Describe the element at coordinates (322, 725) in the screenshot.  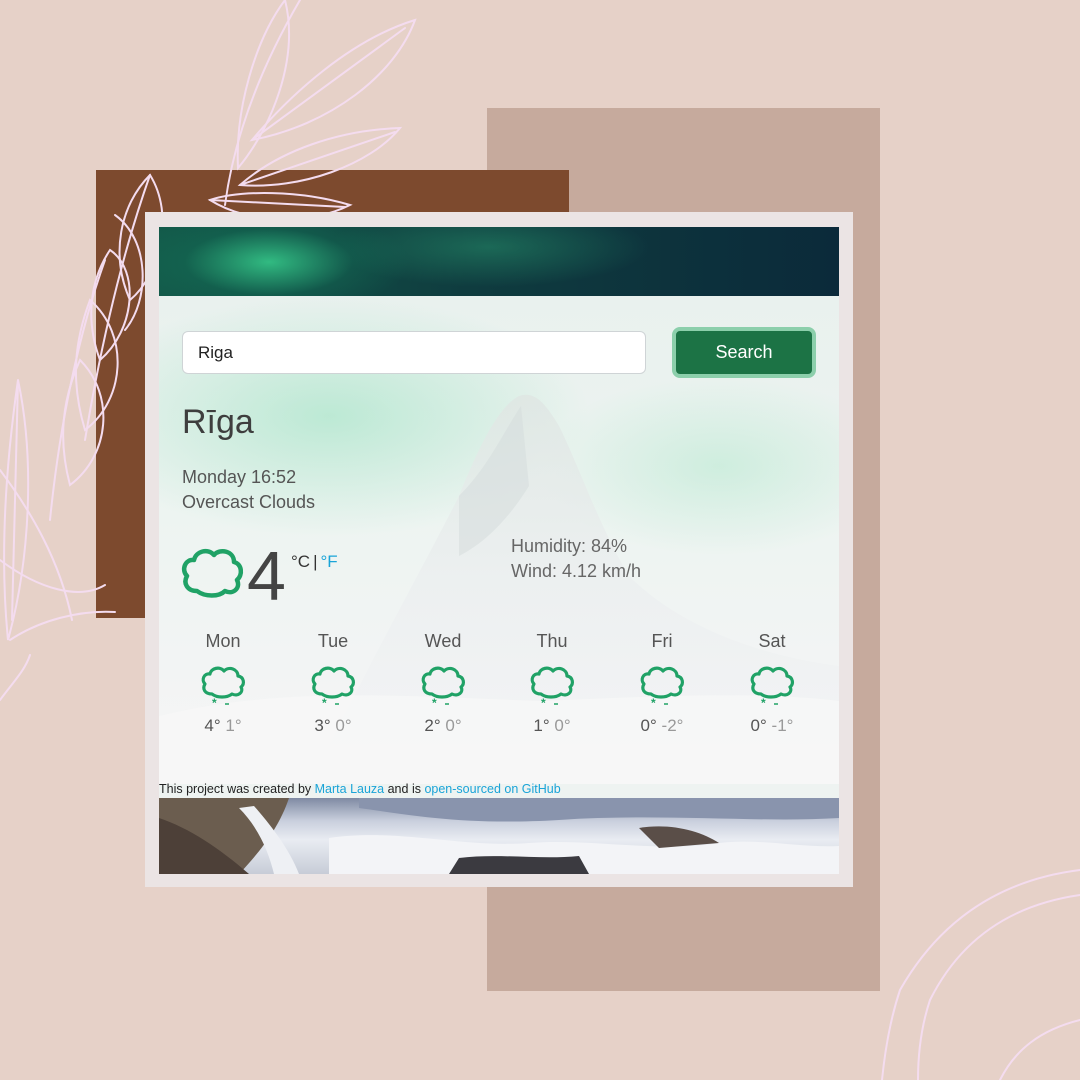
I see `forecast-max: 3°` at that location.